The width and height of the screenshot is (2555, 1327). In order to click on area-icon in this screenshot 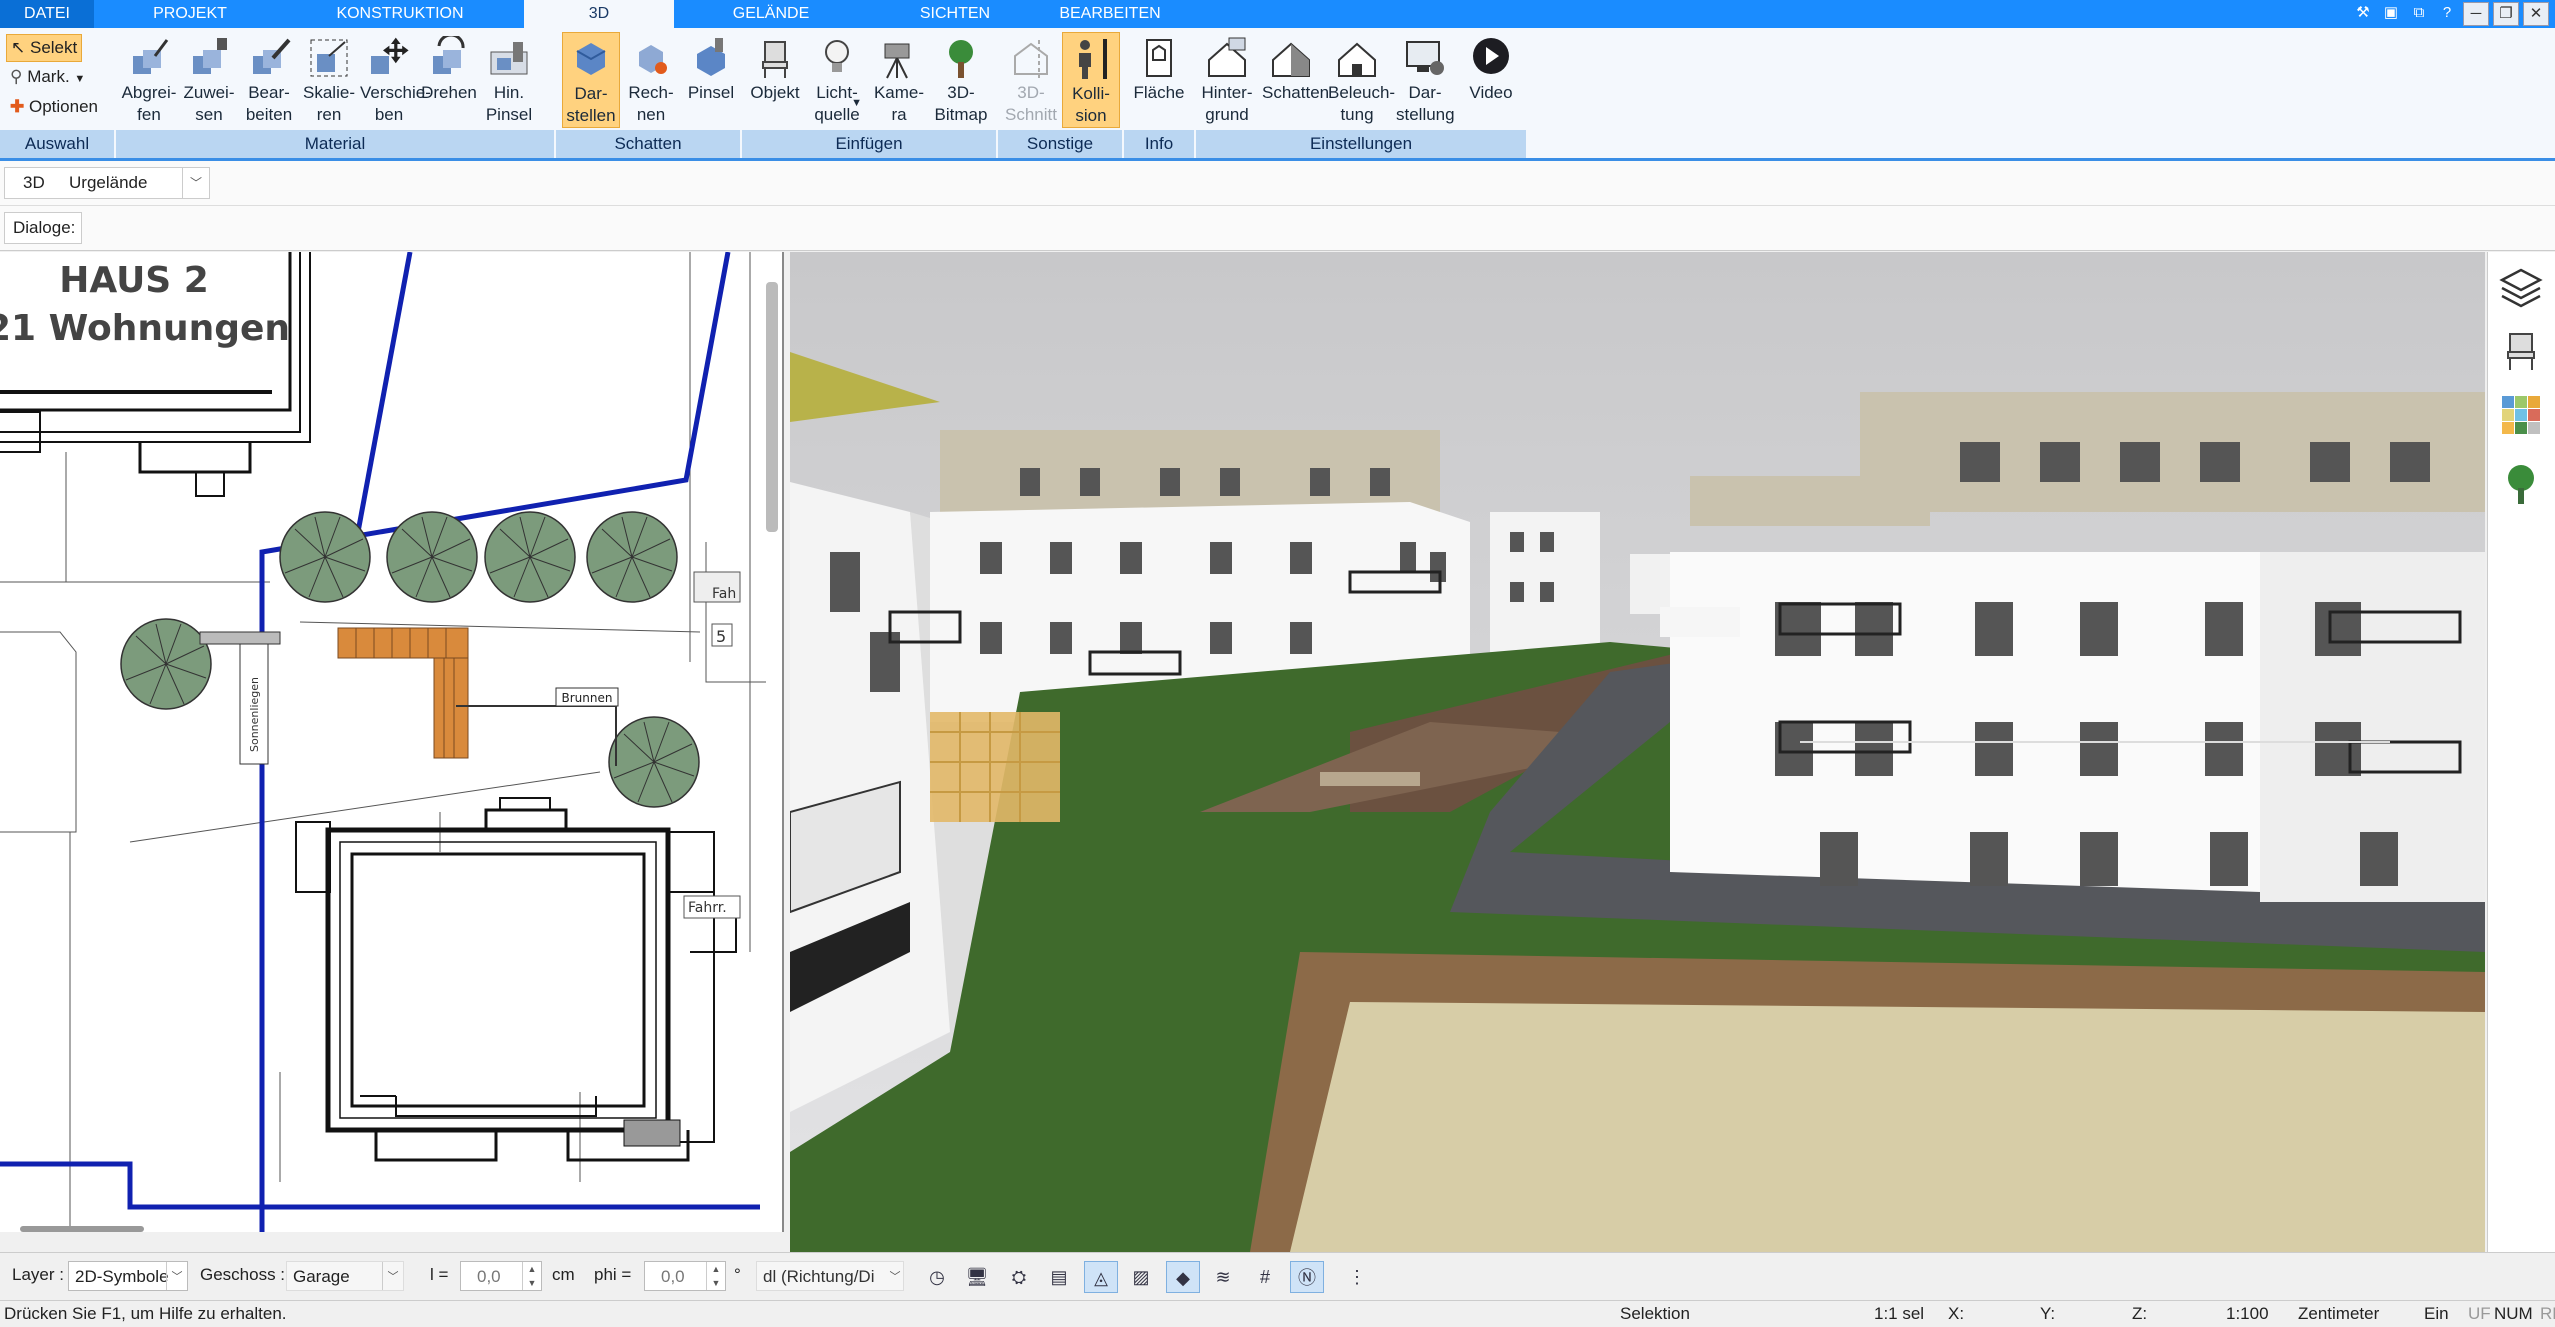, I will do `click(1159, 58)`.